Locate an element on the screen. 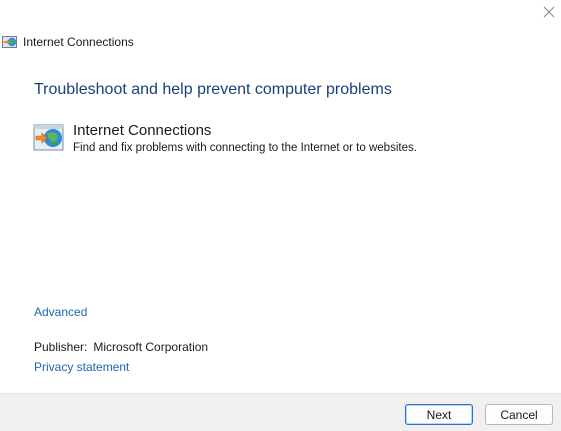 Image resolution: width=561 pixels, height=431 pixels. next-button: Next is located at coordinates (439, 414).